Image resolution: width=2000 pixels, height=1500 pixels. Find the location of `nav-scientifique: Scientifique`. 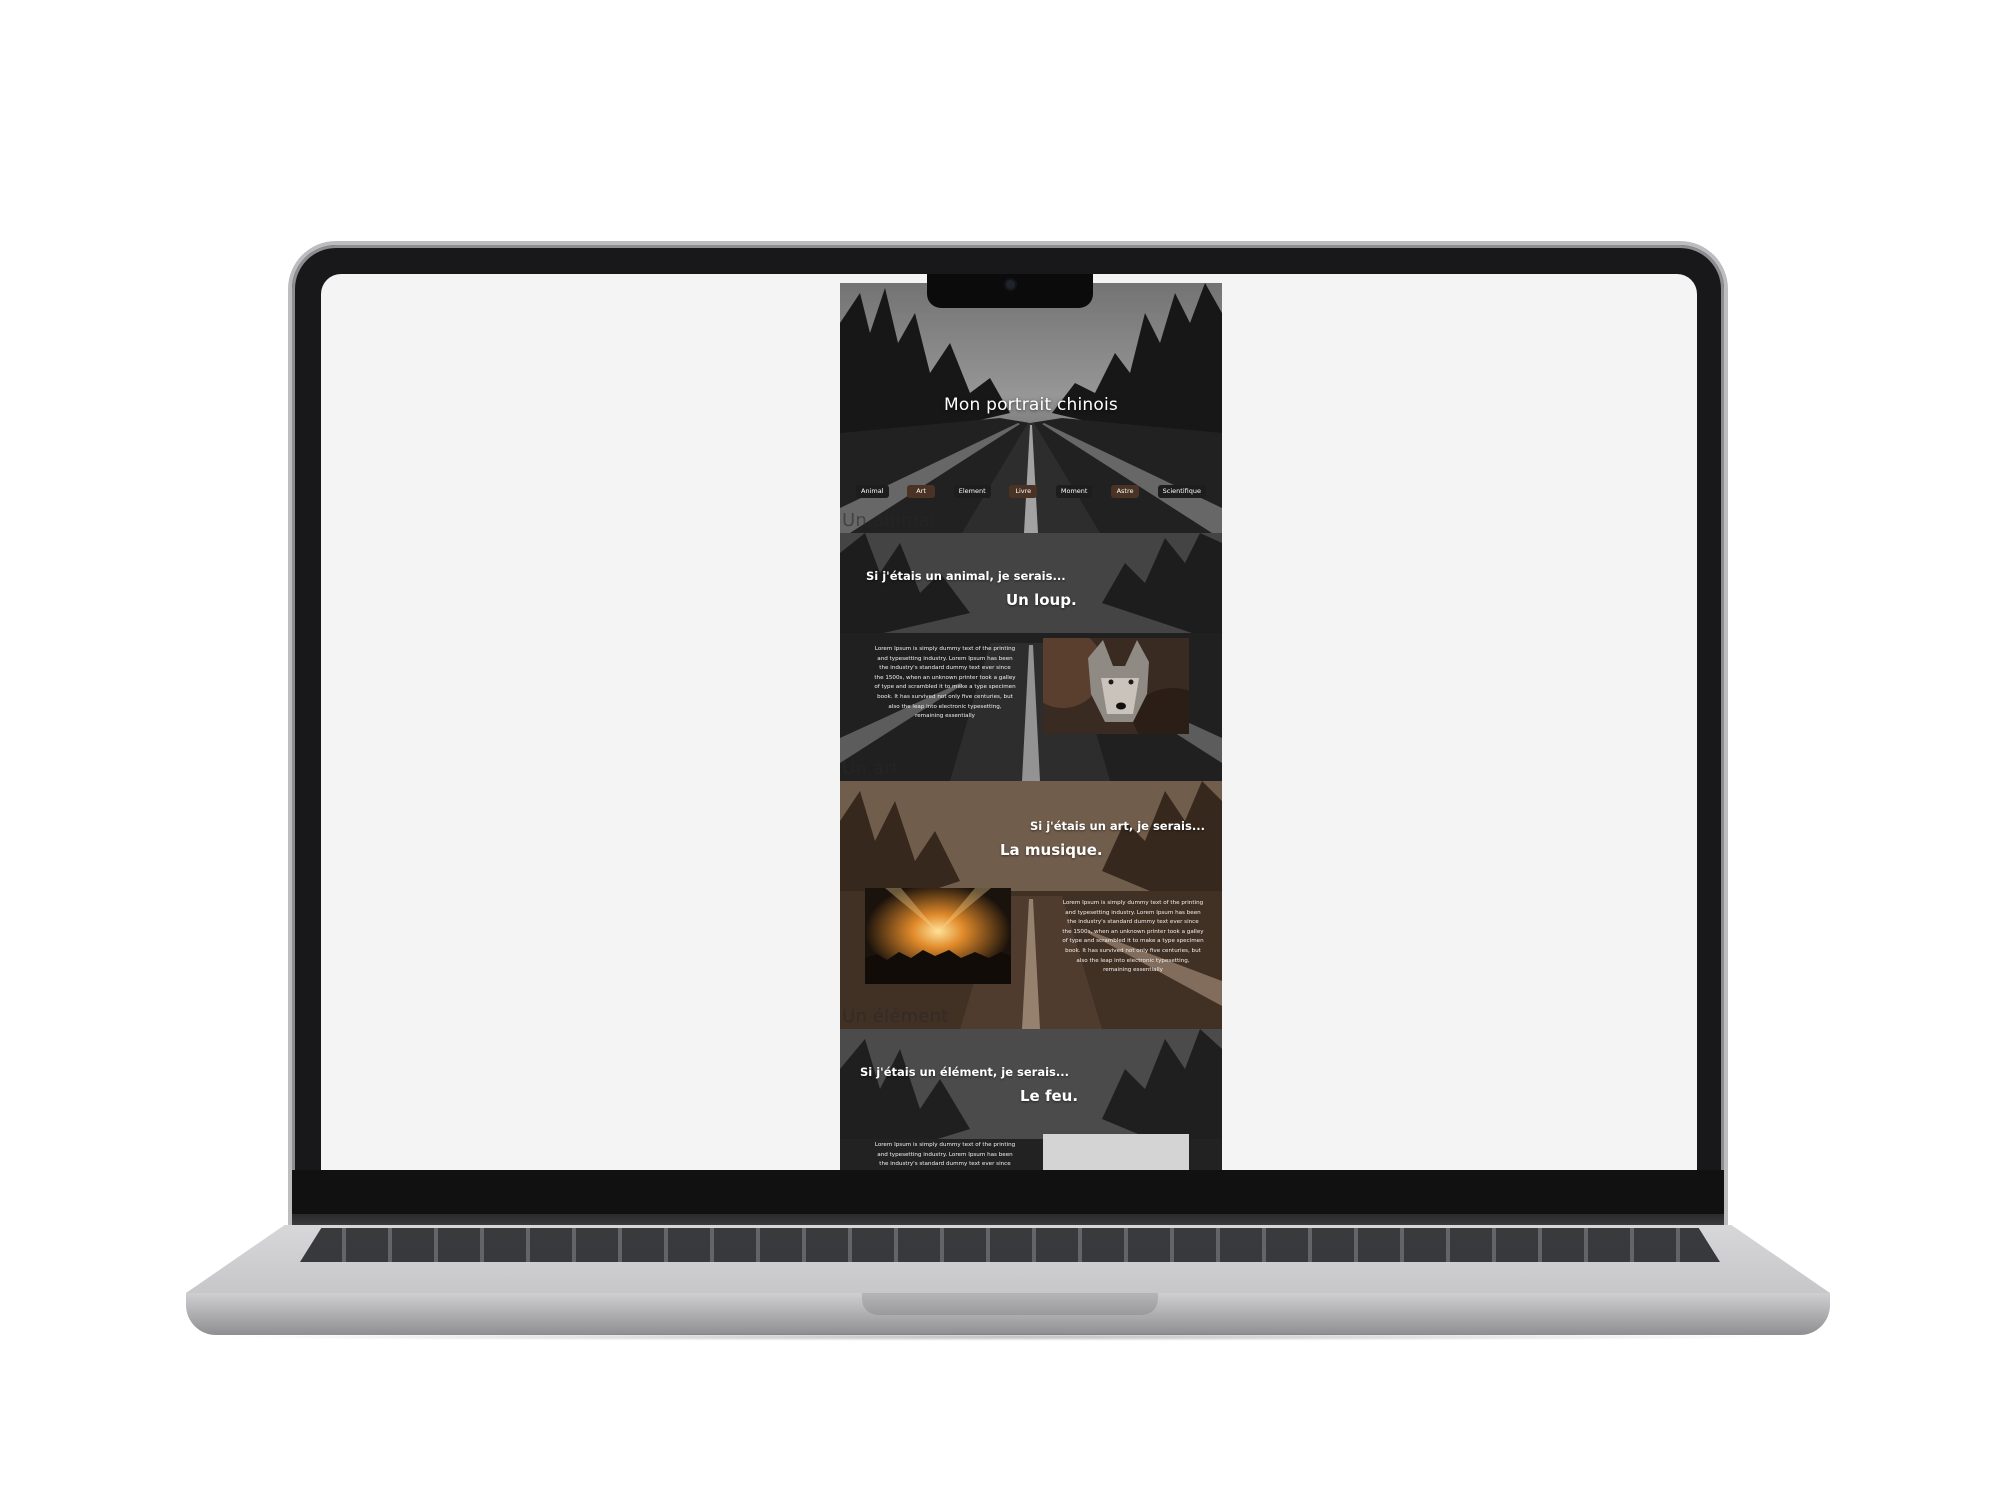

nav-scientifique: Scientifique is located at coordinates (1181, 491).